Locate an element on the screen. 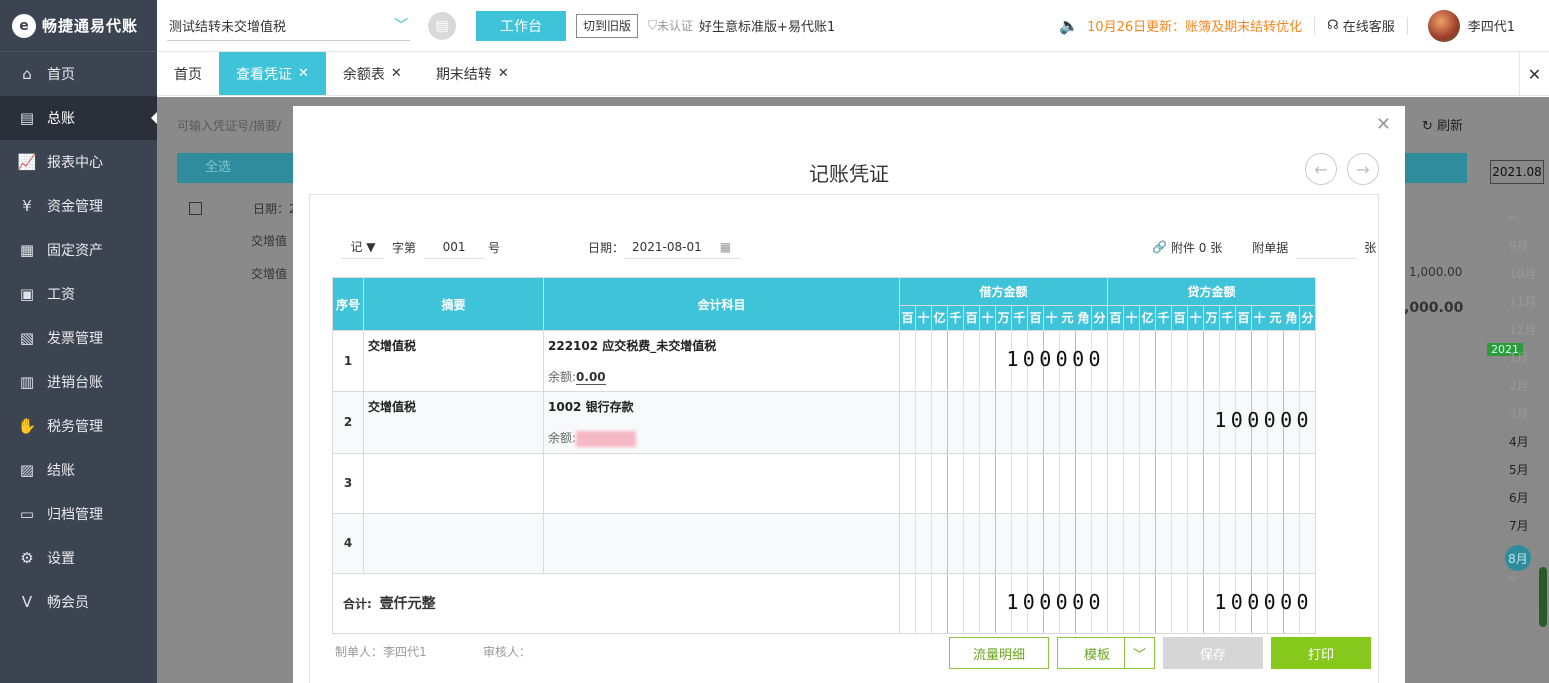 Image resolution: width=1549 pixels, height=683 pixels. funds-icon: ¥ is located at coordinates (27, 206).